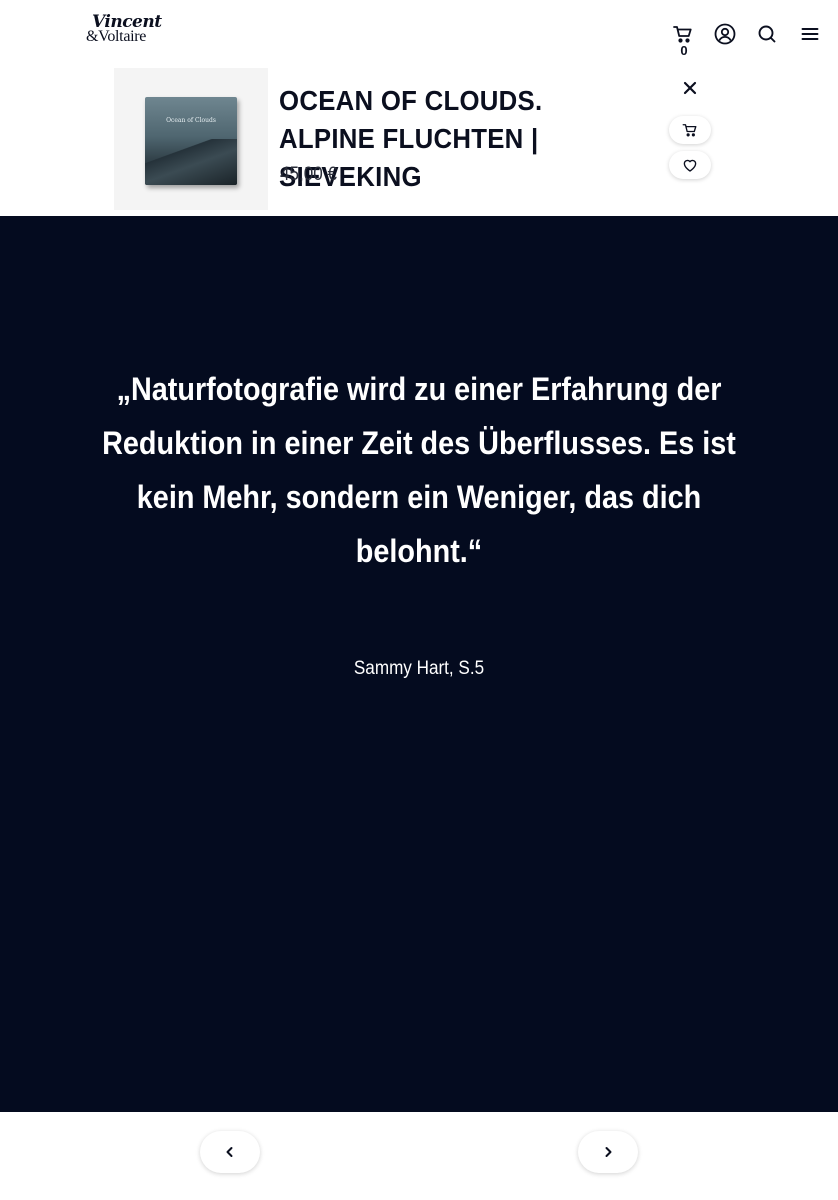  I want to click on cart-count-badge: 0, so click(684, 50).